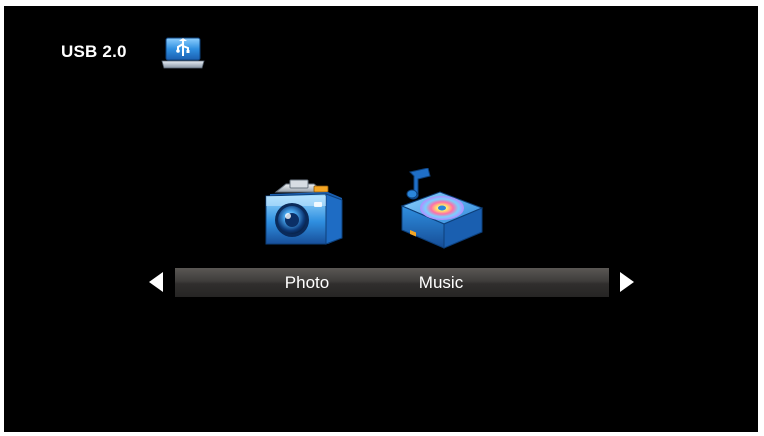  What do you see at coordinates (627, 282) in the screenshot?
I see `arrow-right-icon` at bounding box center [627, 282].